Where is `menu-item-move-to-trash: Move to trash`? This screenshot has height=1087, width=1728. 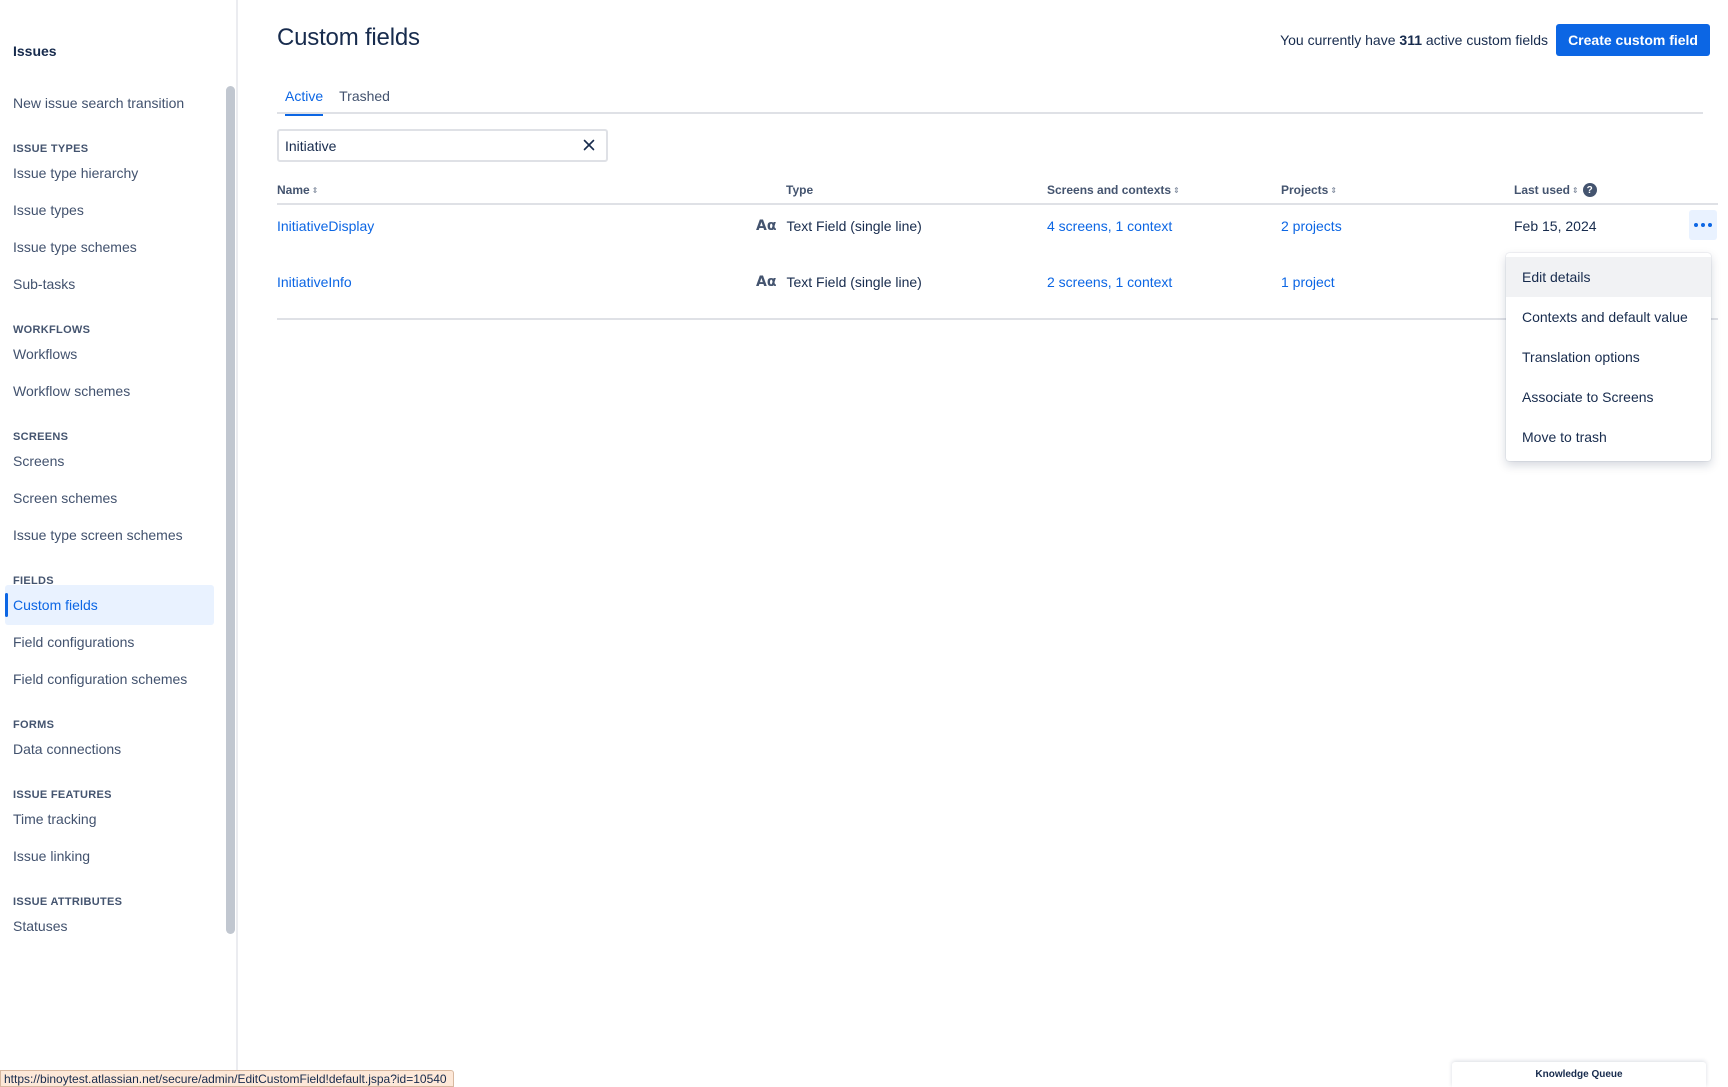
menu-item-move-to-trash: Move to trash is located at coordinates (1608, 437).